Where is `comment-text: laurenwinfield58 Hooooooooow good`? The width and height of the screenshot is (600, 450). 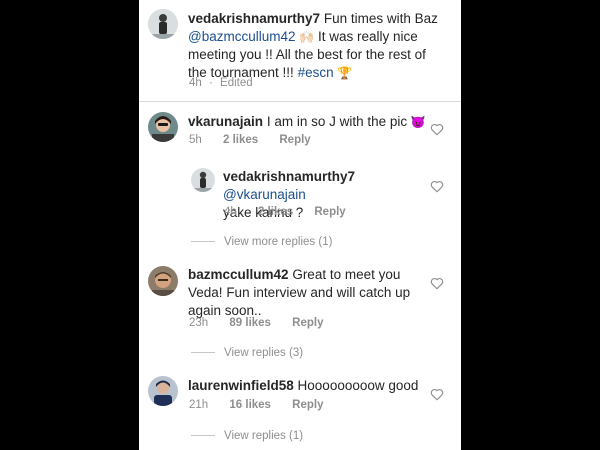
comment-text: laurenwinfield58 Hooooooooow good is located at coordinates (308, 386).